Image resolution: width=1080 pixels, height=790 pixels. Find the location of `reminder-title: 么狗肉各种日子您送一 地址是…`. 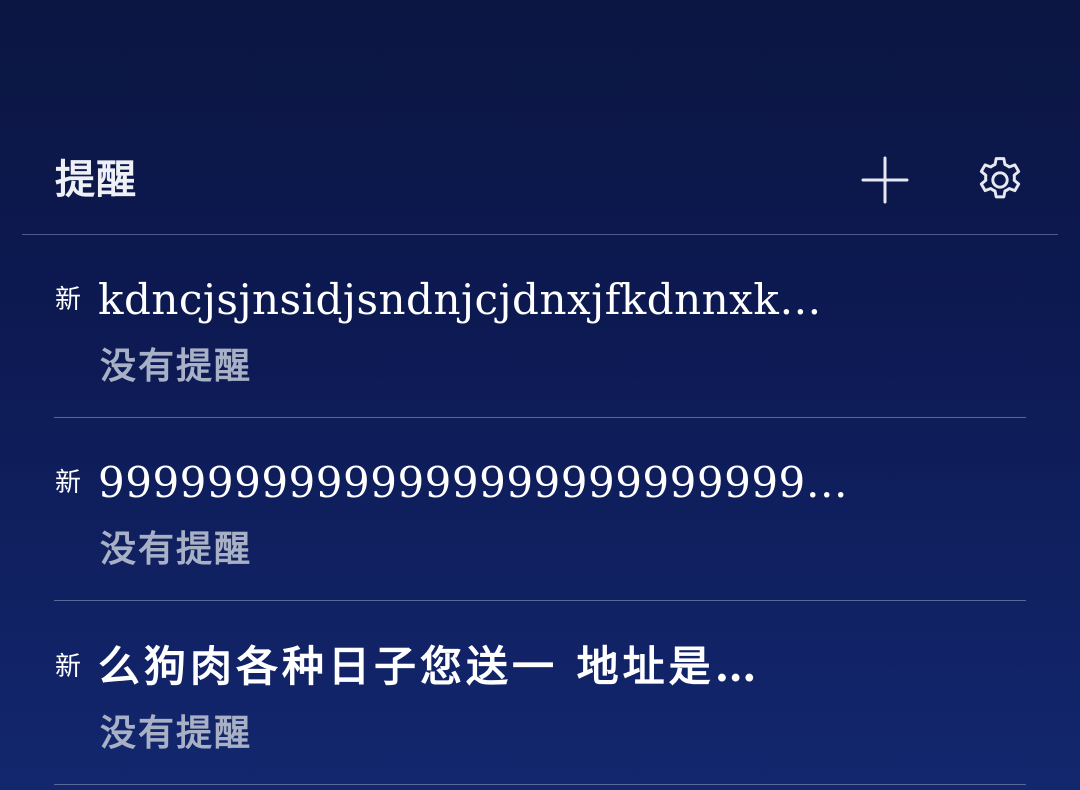

reminder-title: 么狗肉各种日子您送一 地址是… is located at coordinates (429, 666).